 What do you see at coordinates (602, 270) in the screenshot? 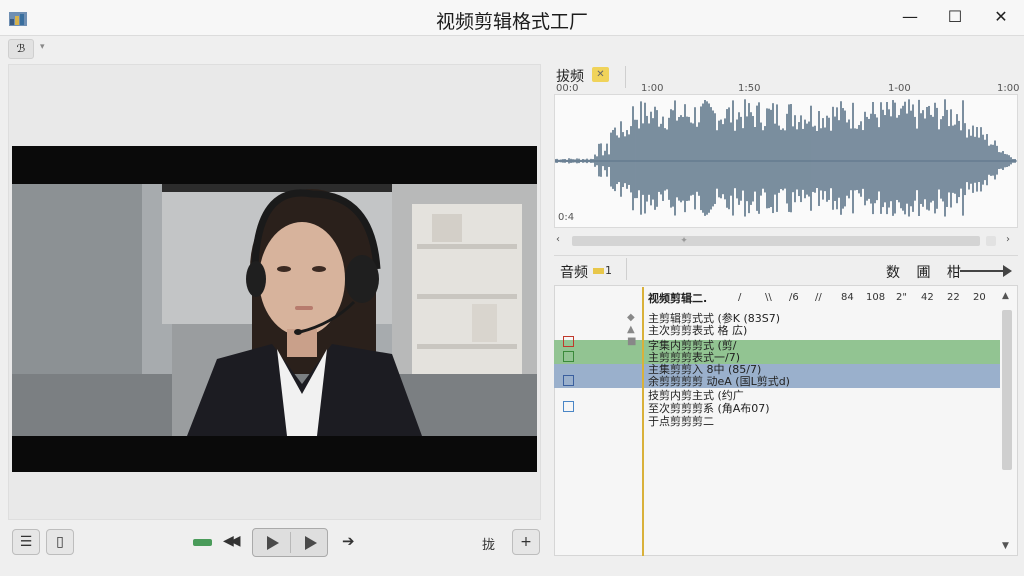
I see `audio-track-badge: 1` at bounding box center [602, 270].